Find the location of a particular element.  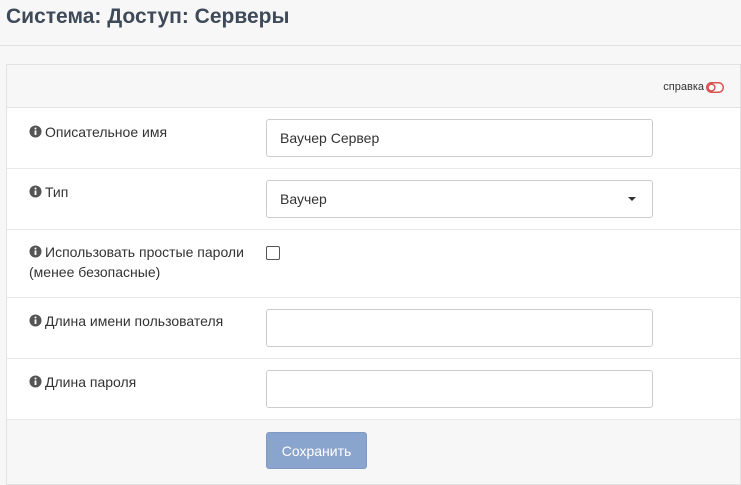

page-title: Система: Доступ: Серверы is located at coordinates (148, 16).